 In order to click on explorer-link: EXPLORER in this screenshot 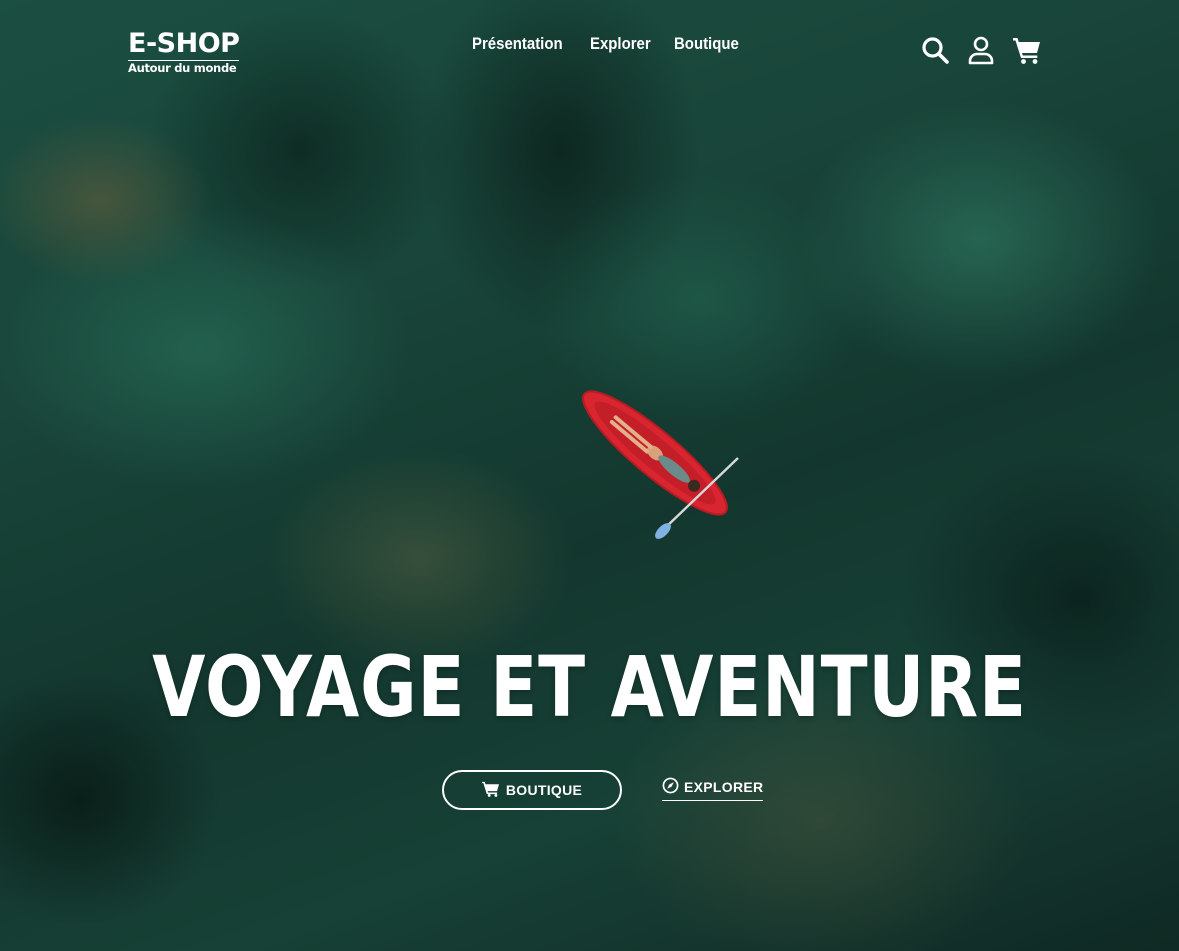, I will do `click(713, 789)`.